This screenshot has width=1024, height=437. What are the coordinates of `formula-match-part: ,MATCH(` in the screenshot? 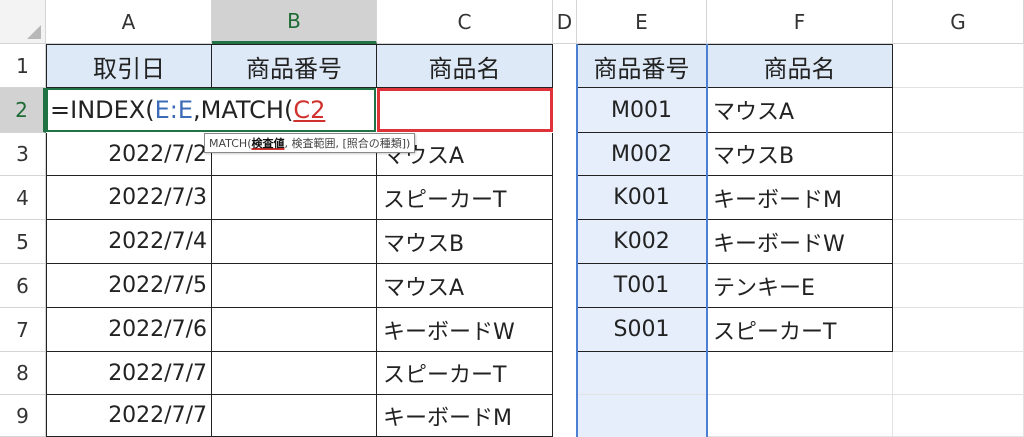 It's located at (243, 110).